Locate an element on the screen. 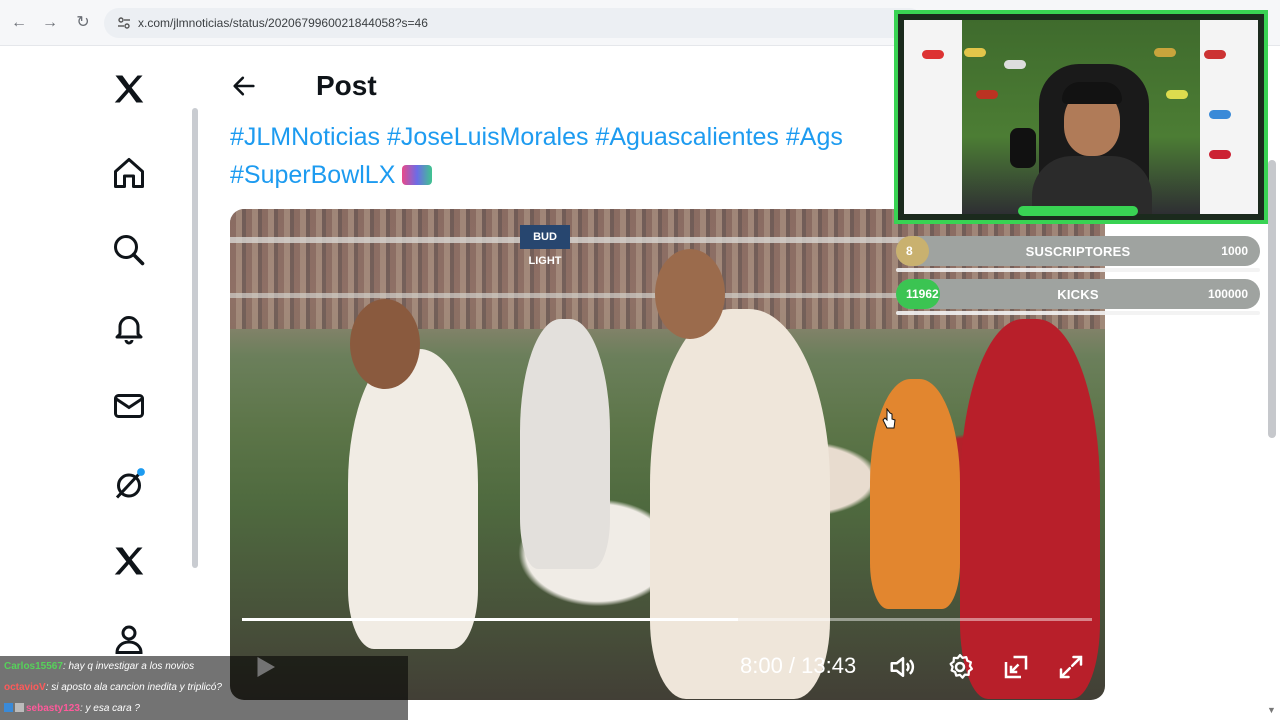  video-progress-fill is located at coordinates (490, 619).